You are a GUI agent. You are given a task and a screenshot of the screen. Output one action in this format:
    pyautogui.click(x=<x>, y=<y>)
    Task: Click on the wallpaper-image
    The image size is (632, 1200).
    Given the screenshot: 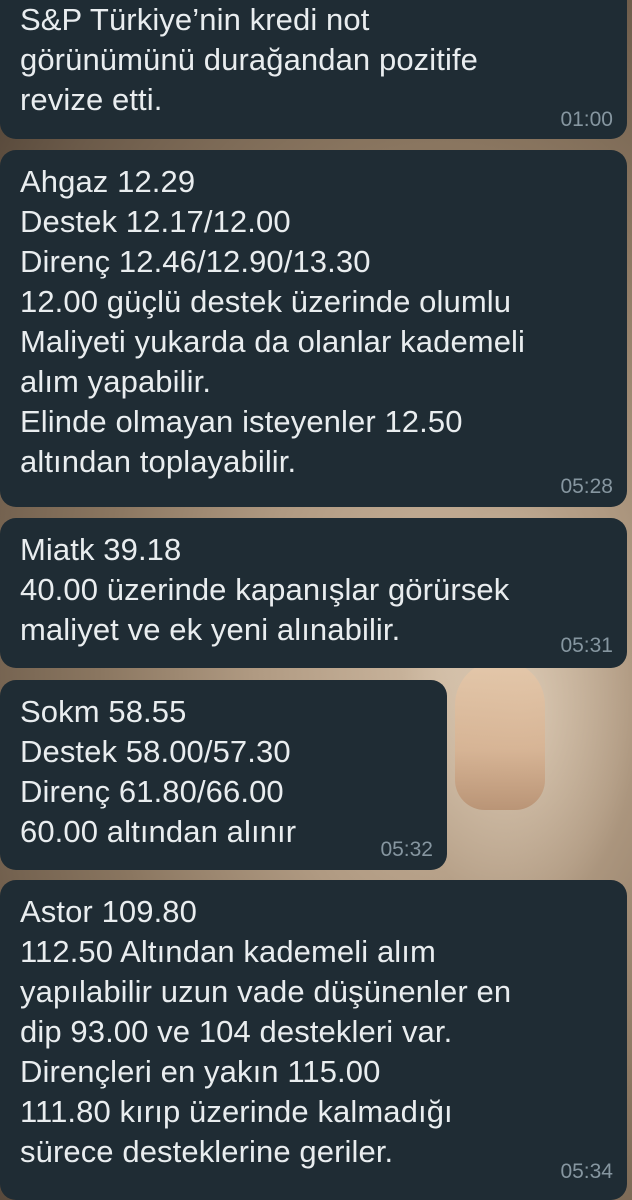 What is the action you would take?
    pyautogui.click(x=500, y=735)
    